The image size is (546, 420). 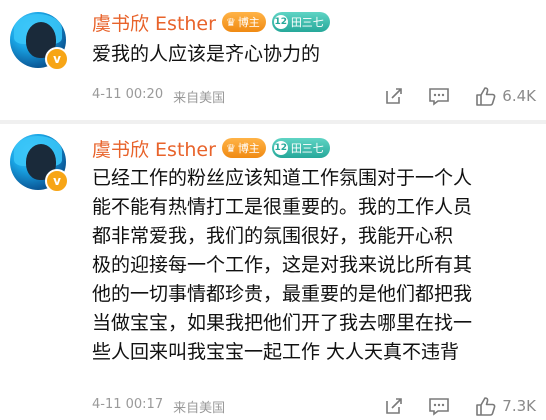 I want to click on like-count: 7.3K, so click(x=519, y=406).